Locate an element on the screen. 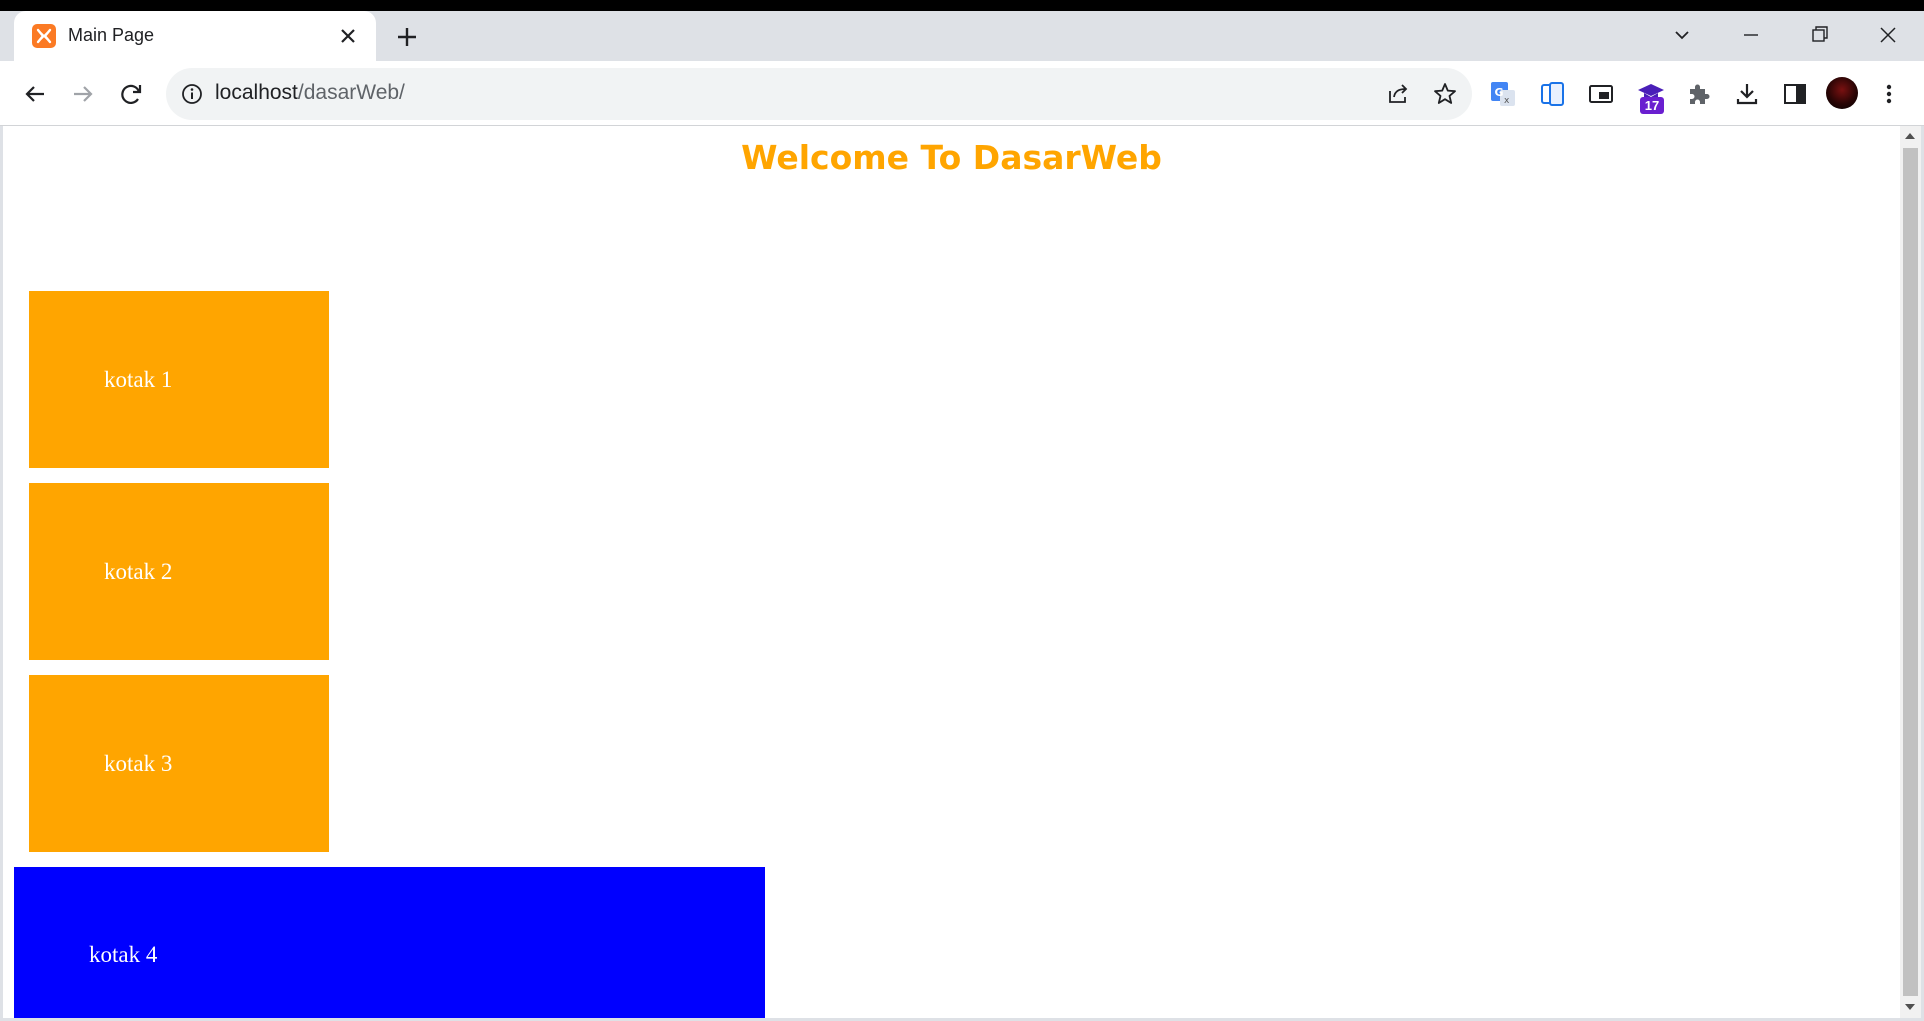 The image size is (1924, 1021). device-mirror-icon is located at coordinates (1553, 94).